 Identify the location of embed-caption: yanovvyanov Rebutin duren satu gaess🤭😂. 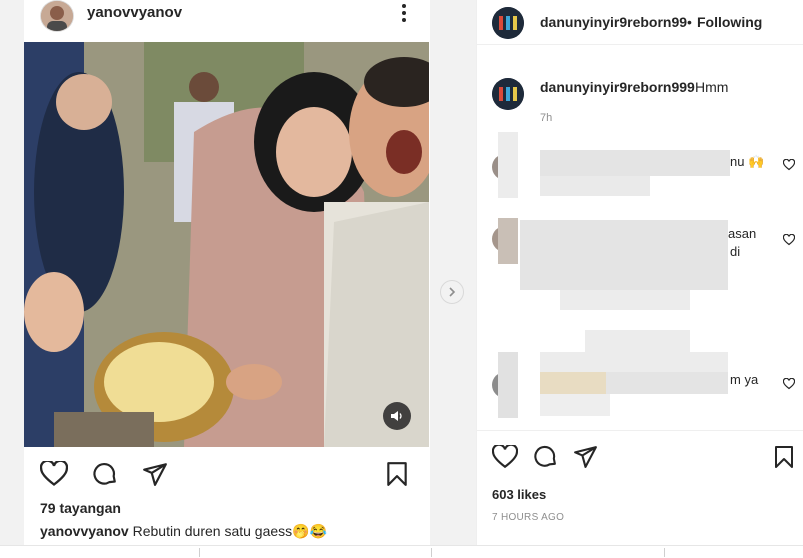
(183, 531).